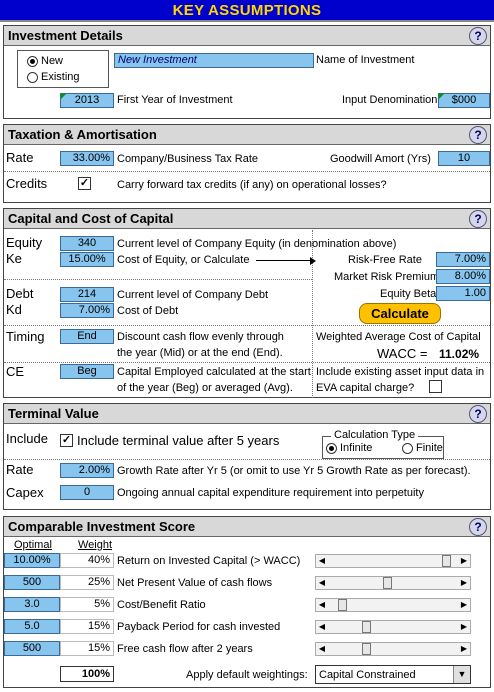  Describe the element at coordinates (463, 259) in the screenshot. I see `risk-free-input: 7.00%` at that location.